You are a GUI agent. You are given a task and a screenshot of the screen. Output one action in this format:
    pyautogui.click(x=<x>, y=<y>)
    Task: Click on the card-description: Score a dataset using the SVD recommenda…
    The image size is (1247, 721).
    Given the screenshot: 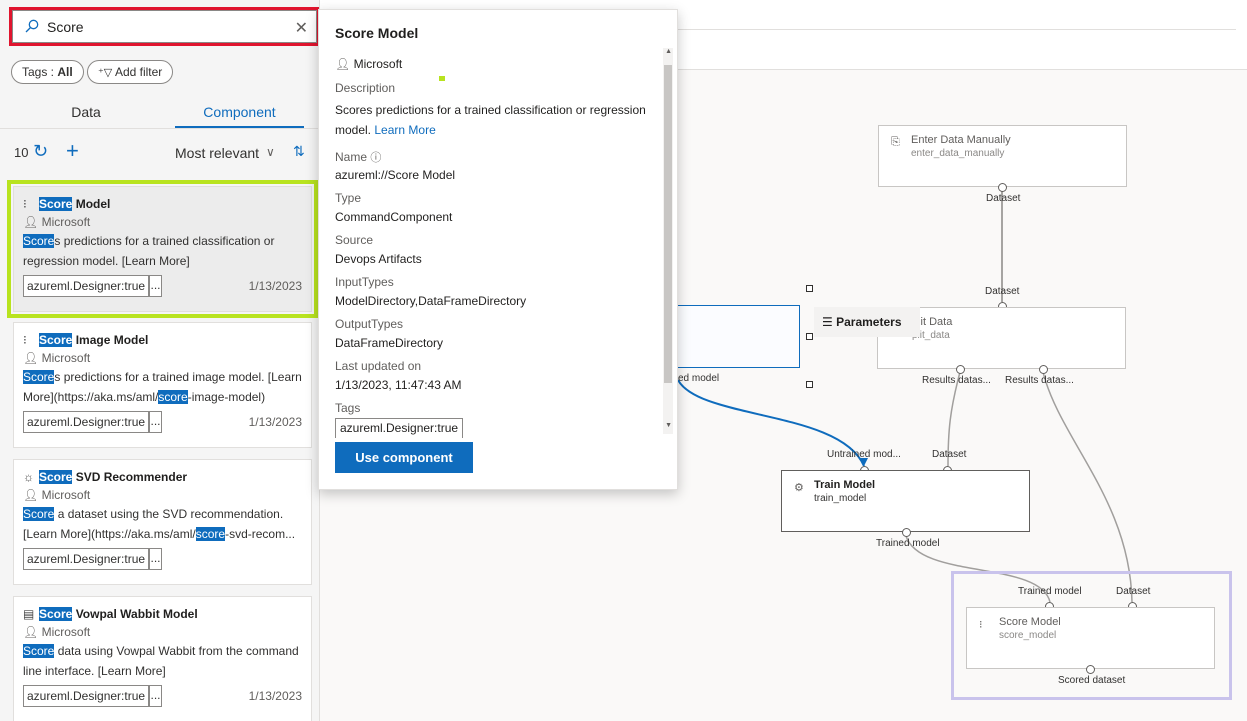 What is the action you would take?
    pyautogui.click(x=159, y=524)
    